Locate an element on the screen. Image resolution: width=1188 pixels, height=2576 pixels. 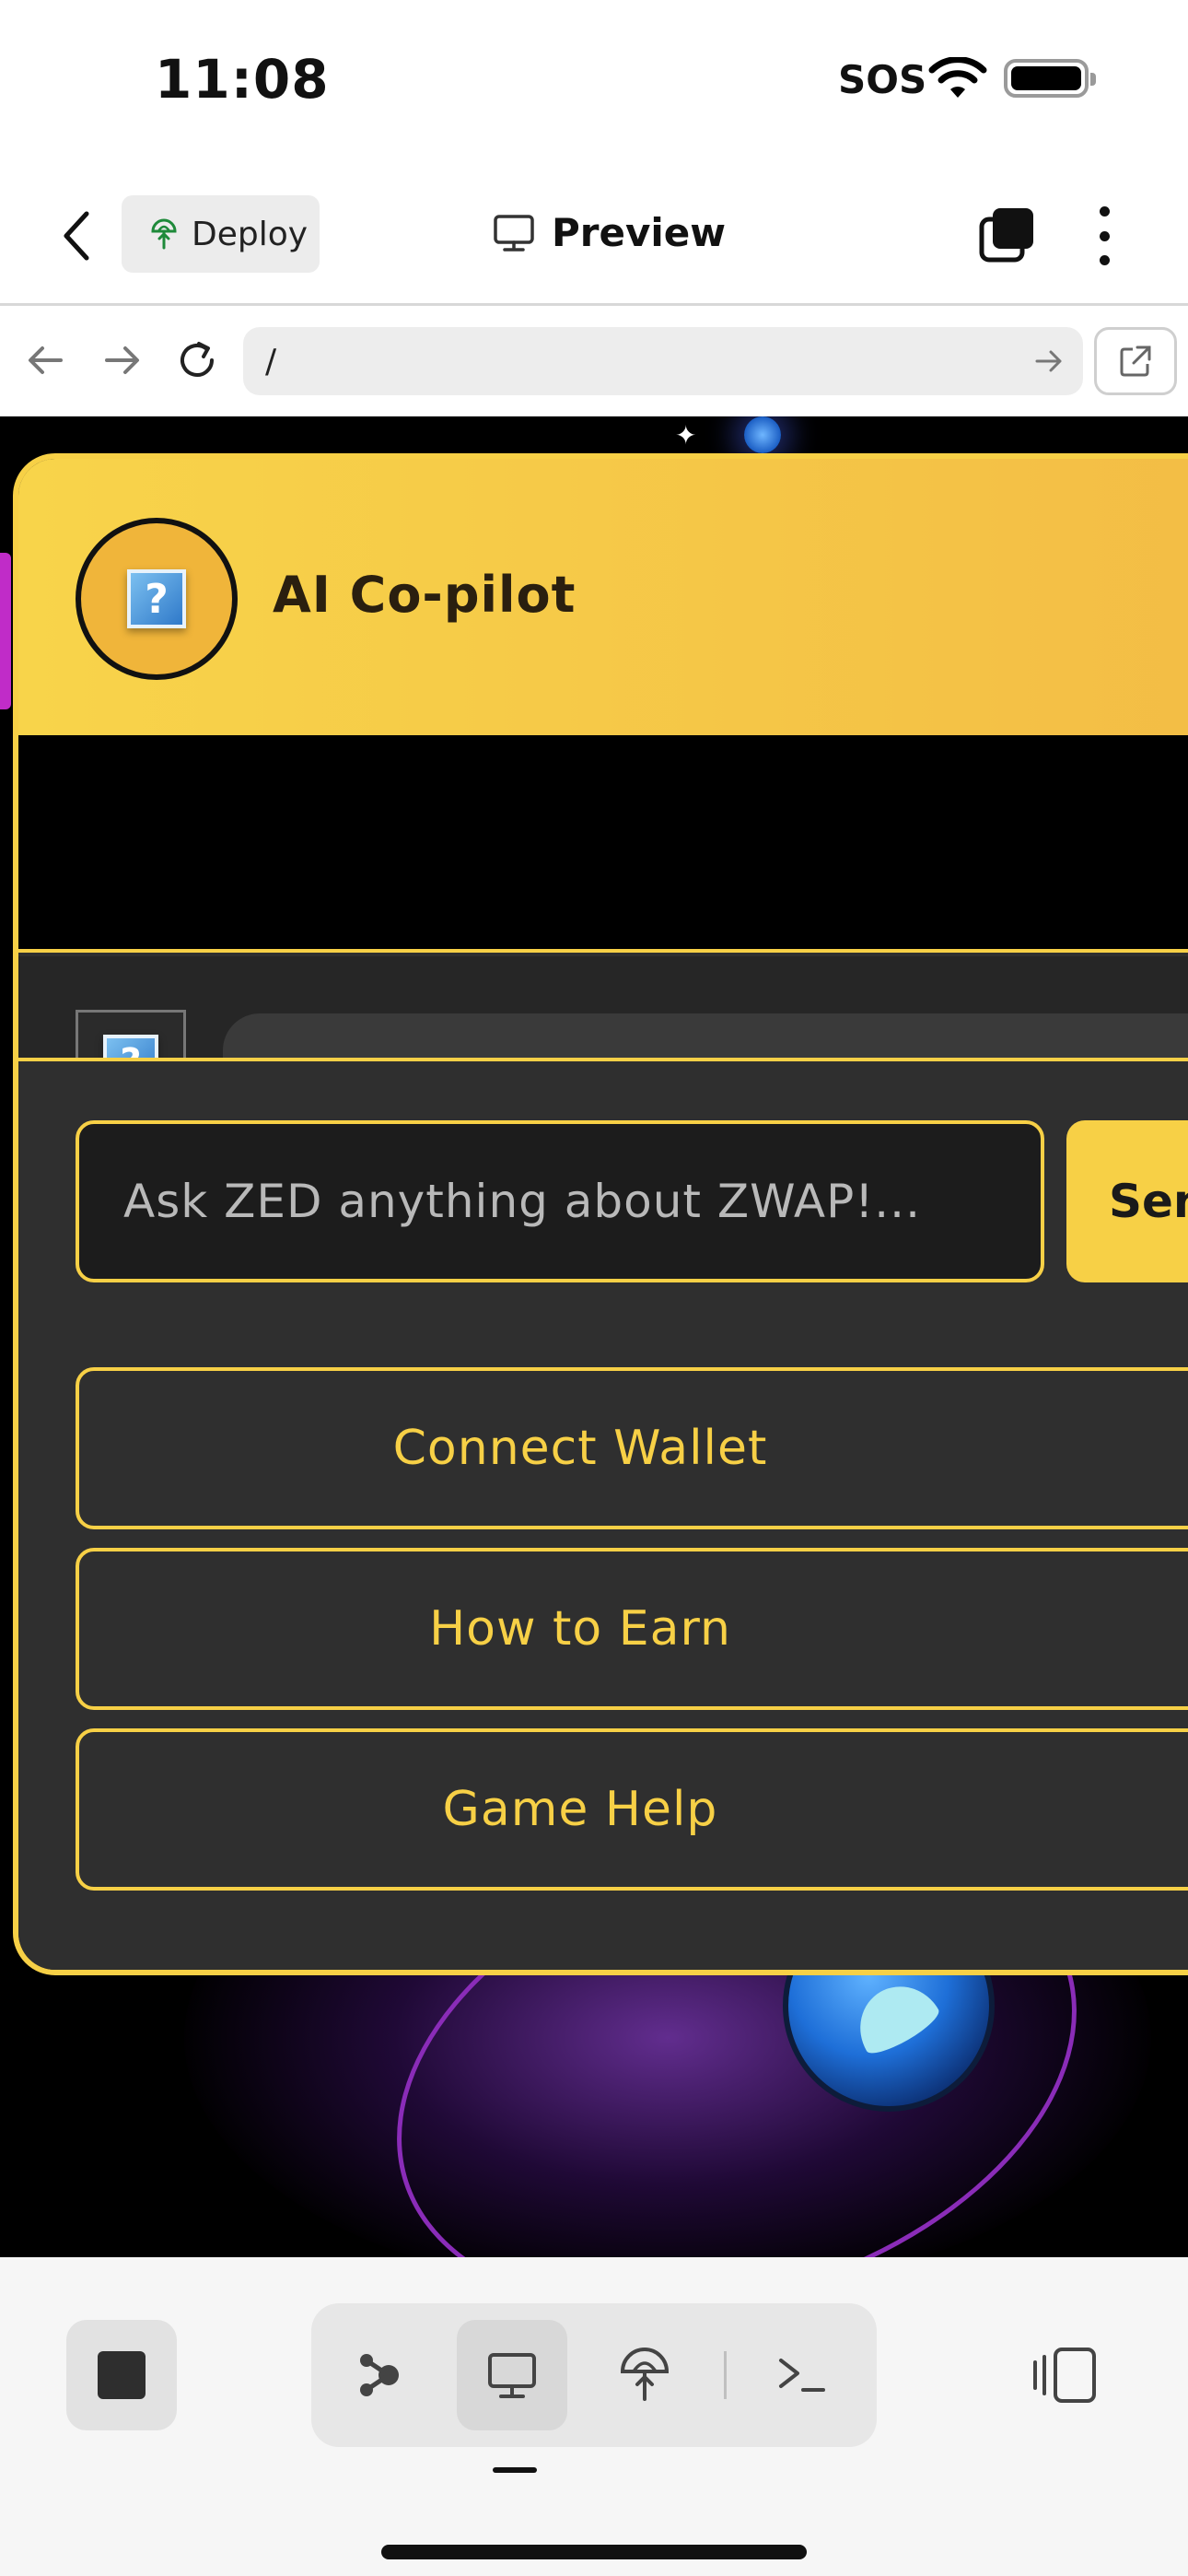
tabs-icon is located at coordinates (1007, 234).